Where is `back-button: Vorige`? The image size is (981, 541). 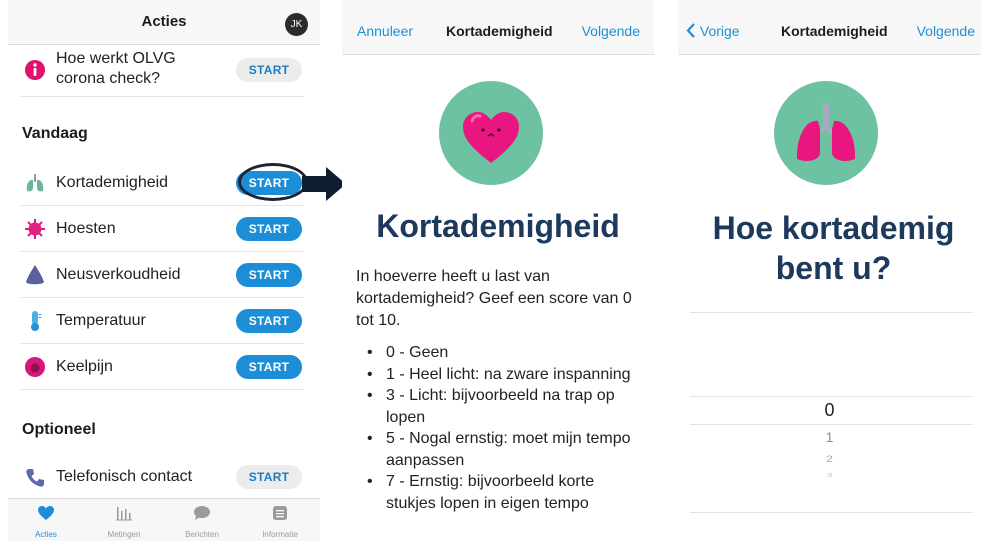 back-button: Vorige is located at coordinates (713, 31).